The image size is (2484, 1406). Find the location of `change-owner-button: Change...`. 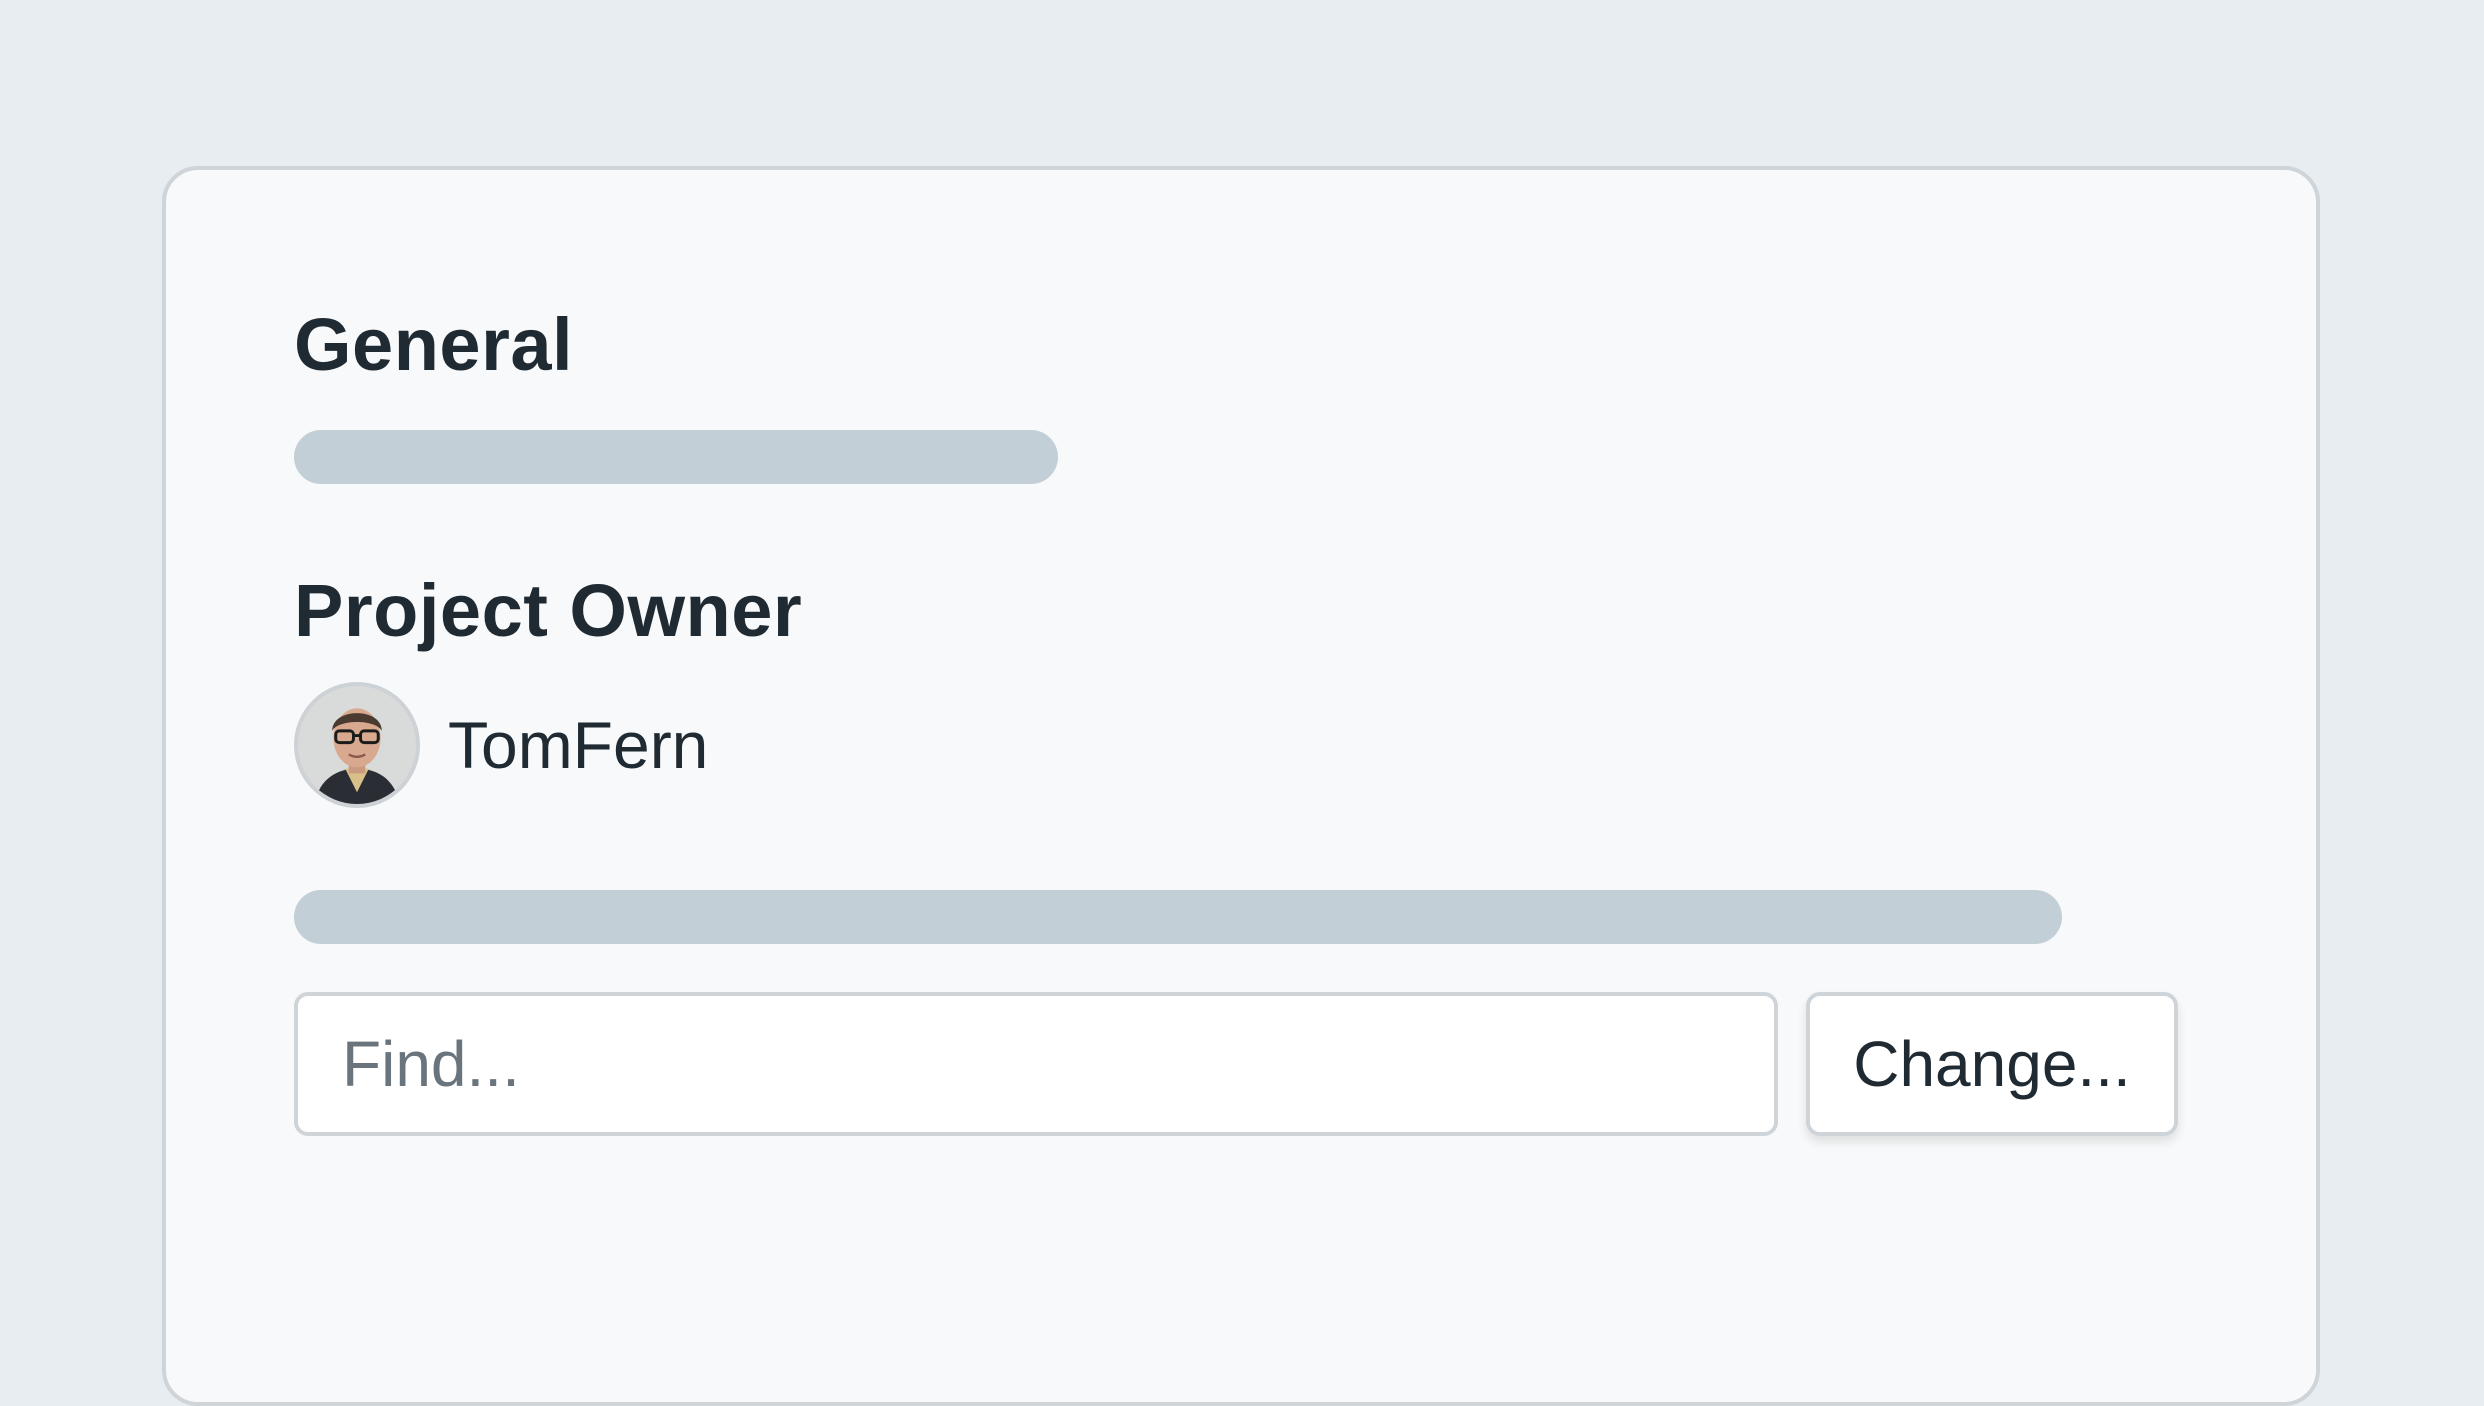

change-owner-button: Change... is located at coordinates (1992, 1064).